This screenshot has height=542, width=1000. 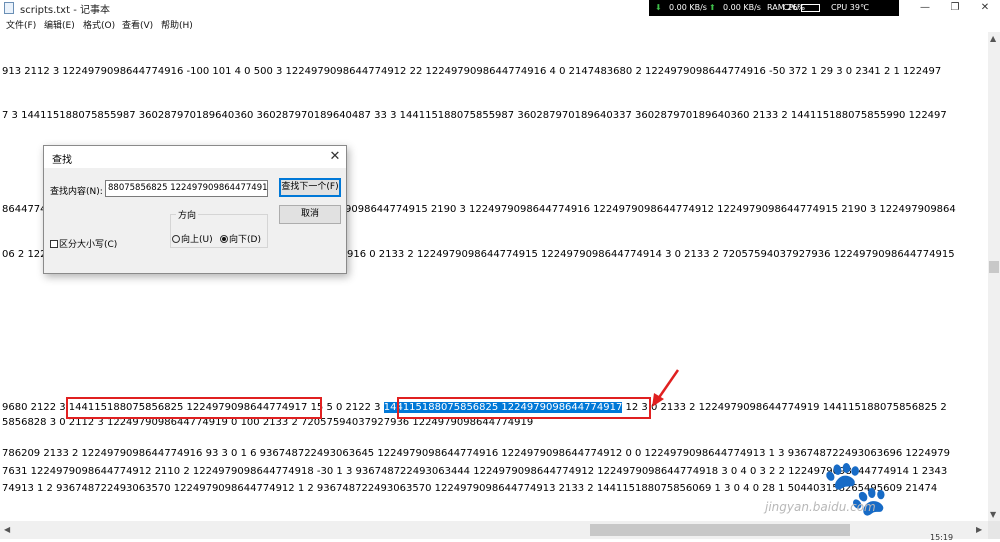 What do you see at coordinates (137, 24) in the screenshot?
I see `menu-view: 查看(V)` at bounding box center [137, 24].